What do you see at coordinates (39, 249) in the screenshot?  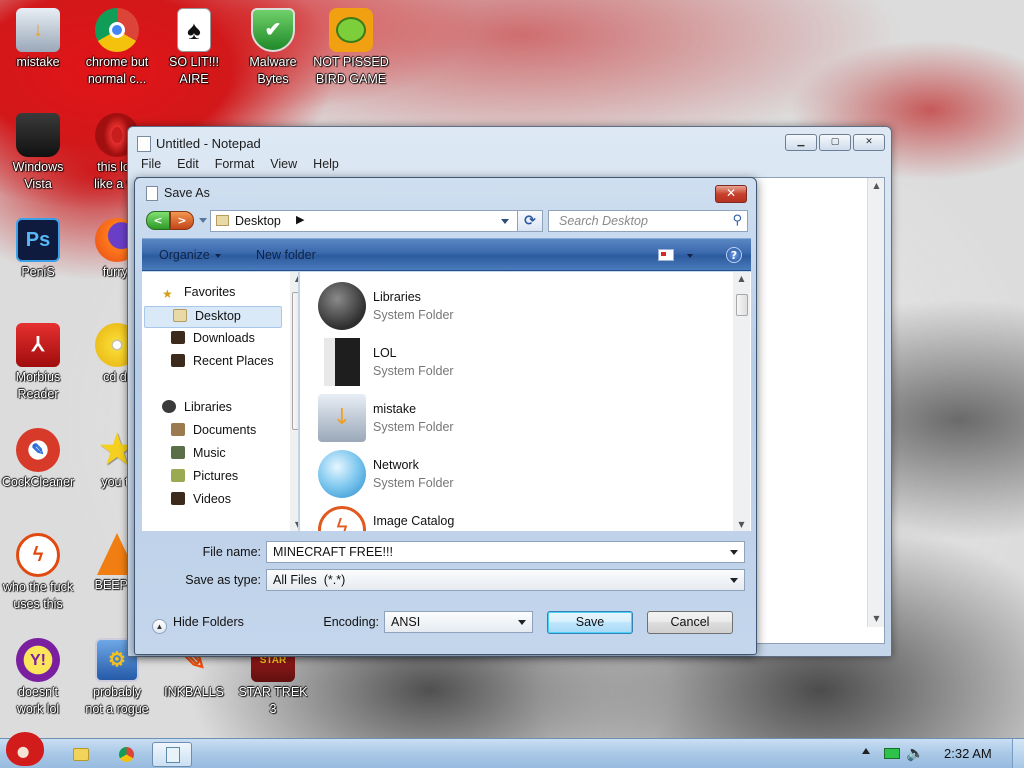 I see `desktop-icon-penis: Ps PeniS` at bounding box center [39, 249].